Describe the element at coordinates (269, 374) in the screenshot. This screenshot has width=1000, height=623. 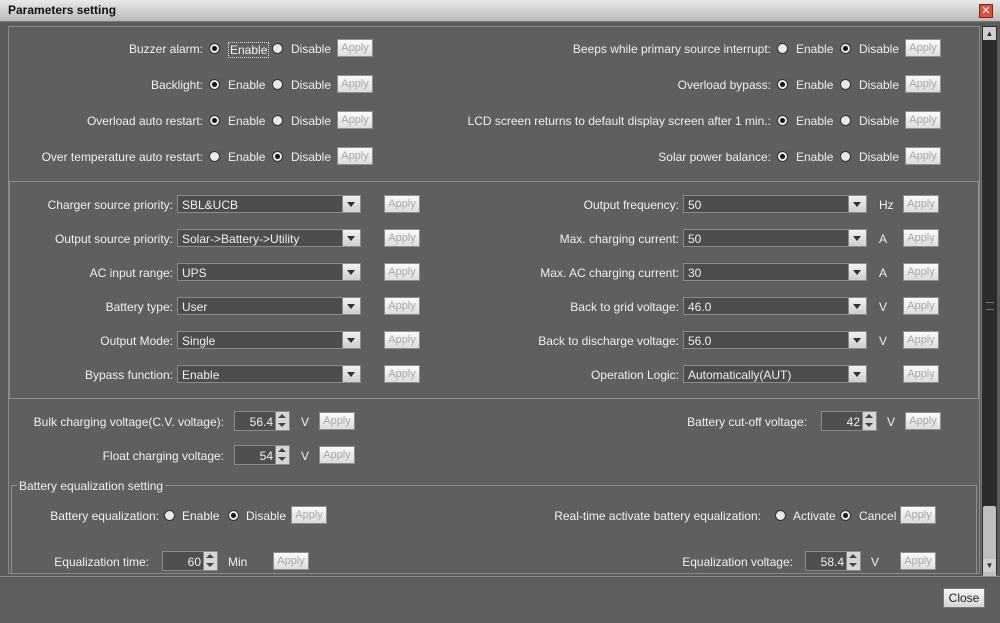
I see `bypass-function-select: Enable` at that location.